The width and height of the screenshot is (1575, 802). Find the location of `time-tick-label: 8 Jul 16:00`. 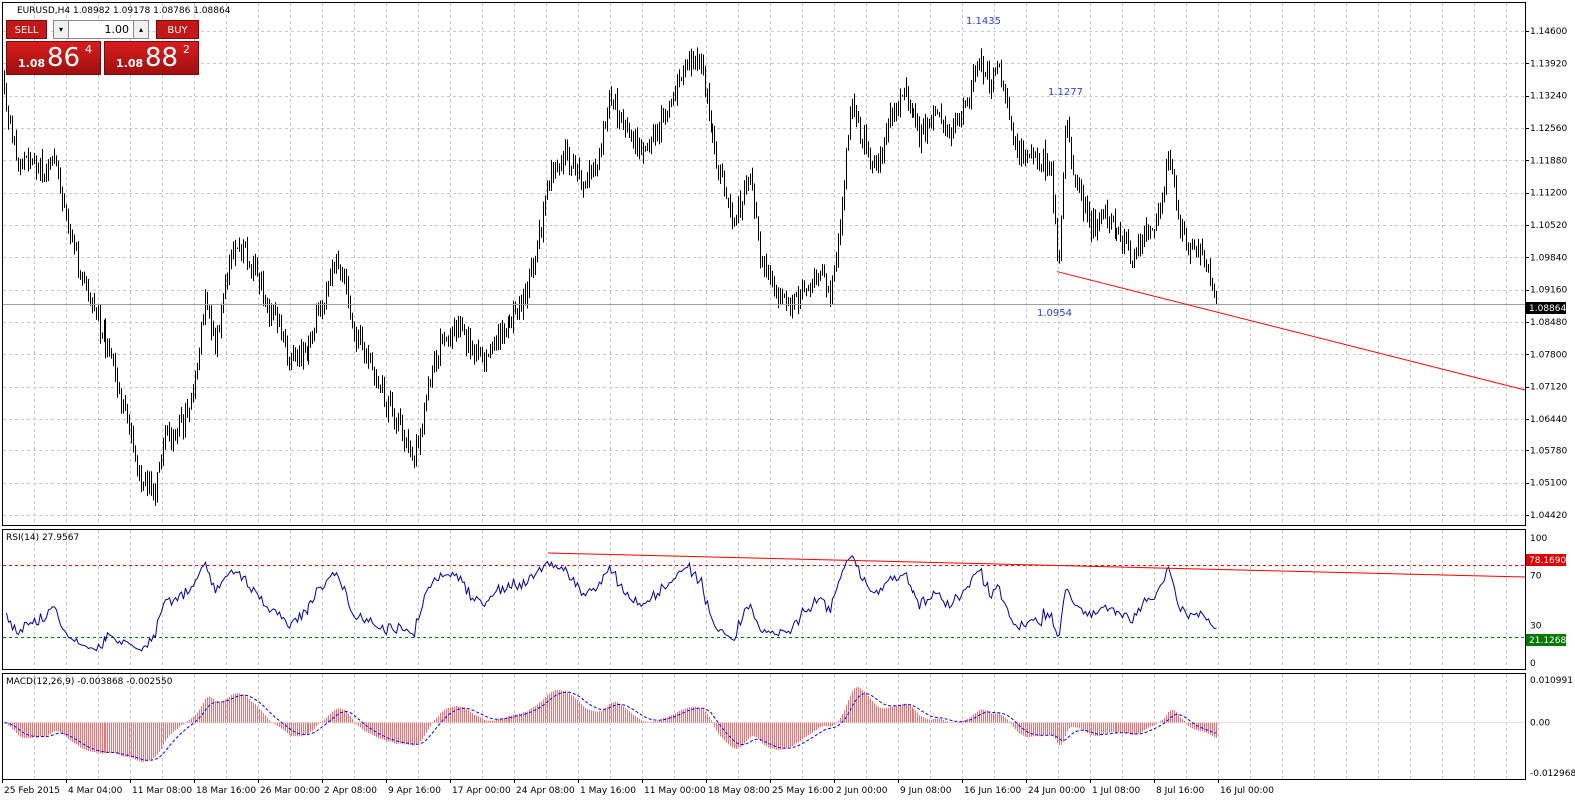

time-tick-label: 8 Jul 16:00 is located at coordinates (1180, 791).